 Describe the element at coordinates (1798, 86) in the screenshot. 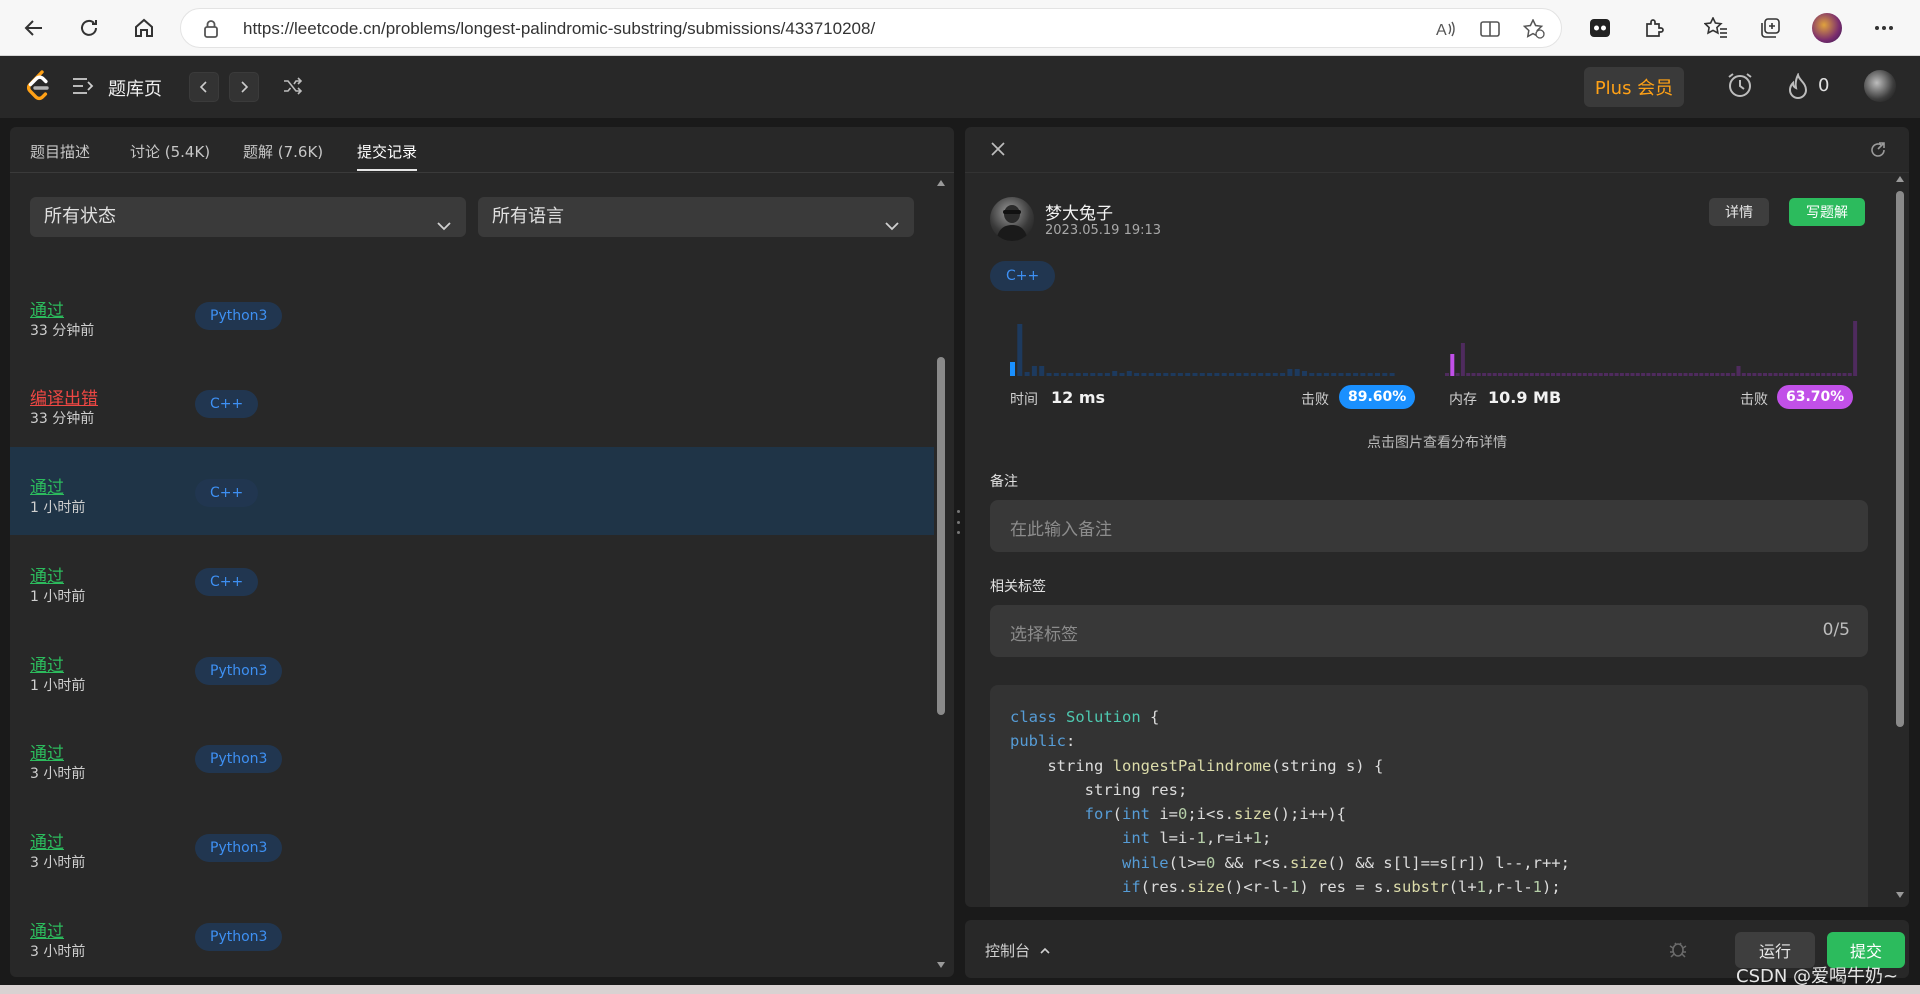

I see `streak-flame-icon` at that location.